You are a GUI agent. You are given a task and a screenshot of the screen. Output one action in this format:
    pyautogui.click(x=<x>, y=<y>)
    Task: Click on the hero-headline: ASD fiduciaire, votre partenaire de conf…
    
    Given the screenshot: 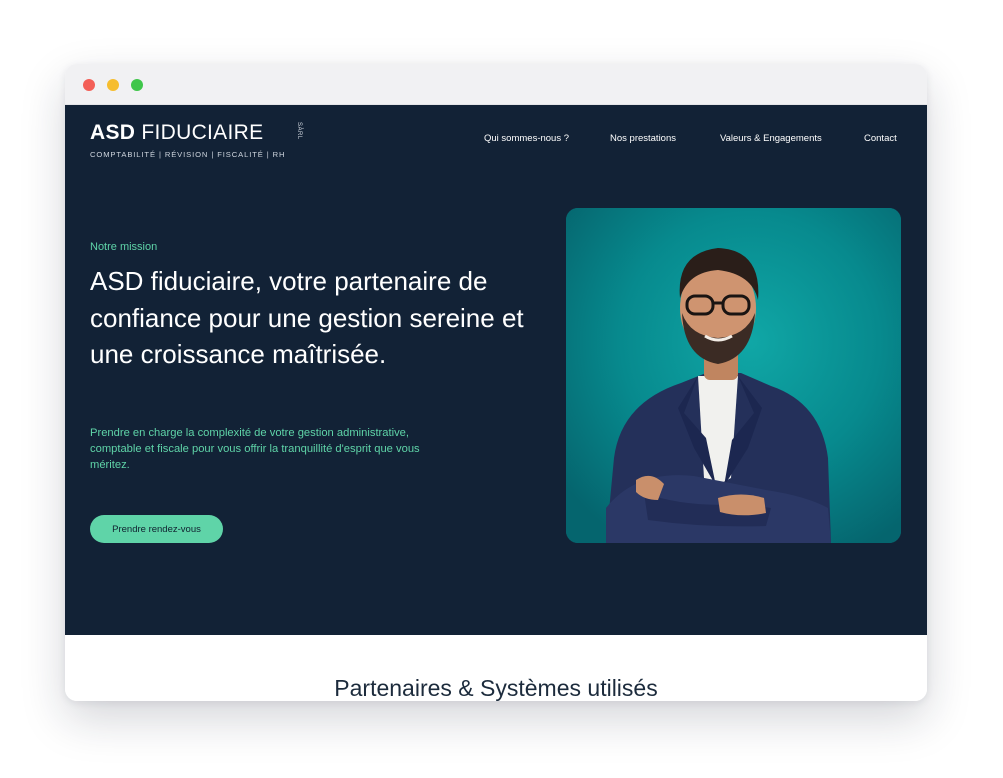 What is the action you would take?
    pyautogui.click(x=307, y=317)
    